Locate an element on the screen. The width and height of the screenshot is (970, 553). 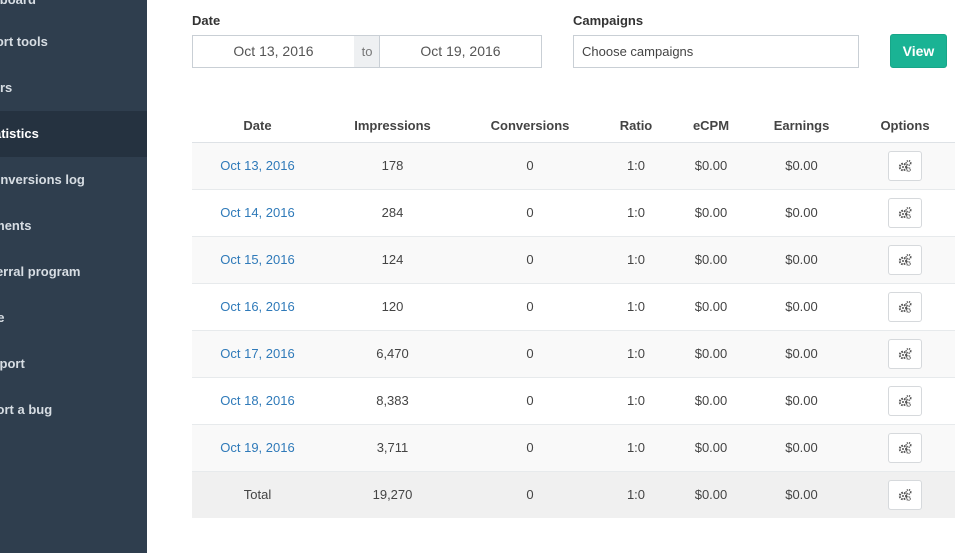
impressions-cell: 3,711 is located at coordinates (392, 448).